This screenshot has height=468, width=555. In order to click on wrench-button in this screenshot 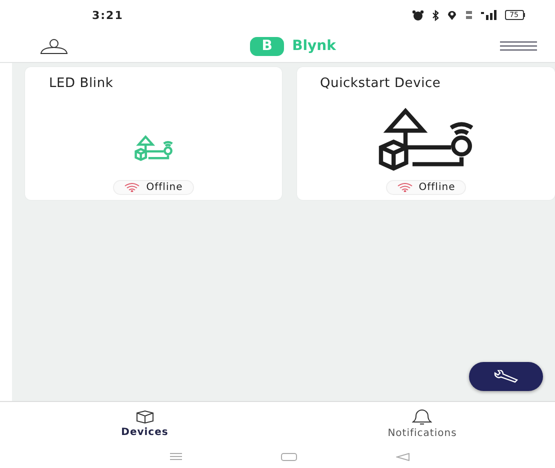, I will do `click(506, 376)`.